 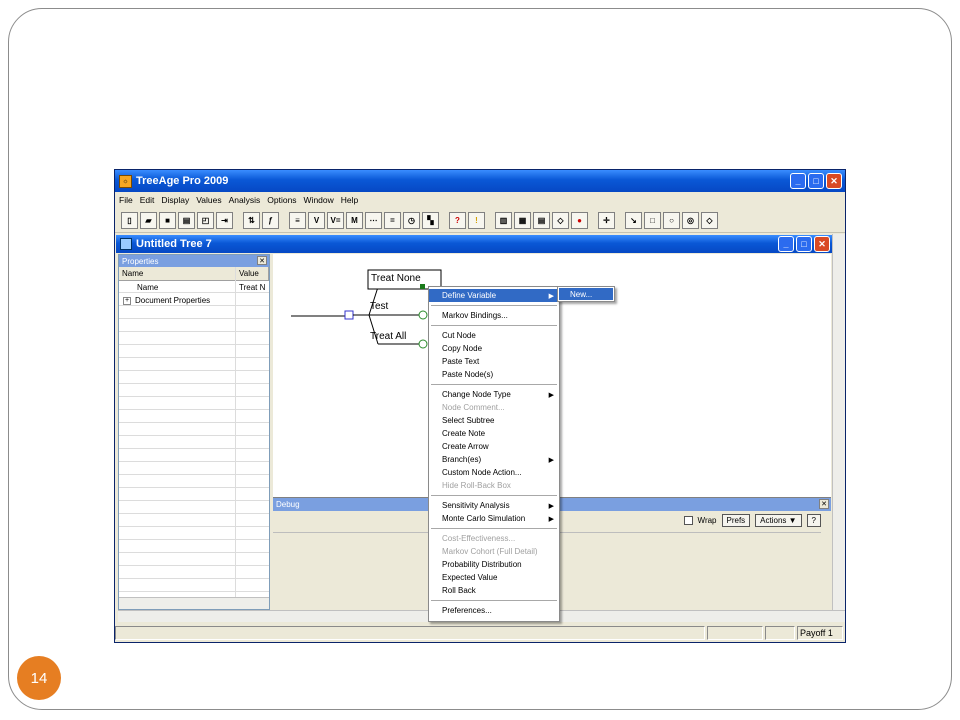 I want to click on ring-tool-icon: ◎, so click(x=690, y=220).